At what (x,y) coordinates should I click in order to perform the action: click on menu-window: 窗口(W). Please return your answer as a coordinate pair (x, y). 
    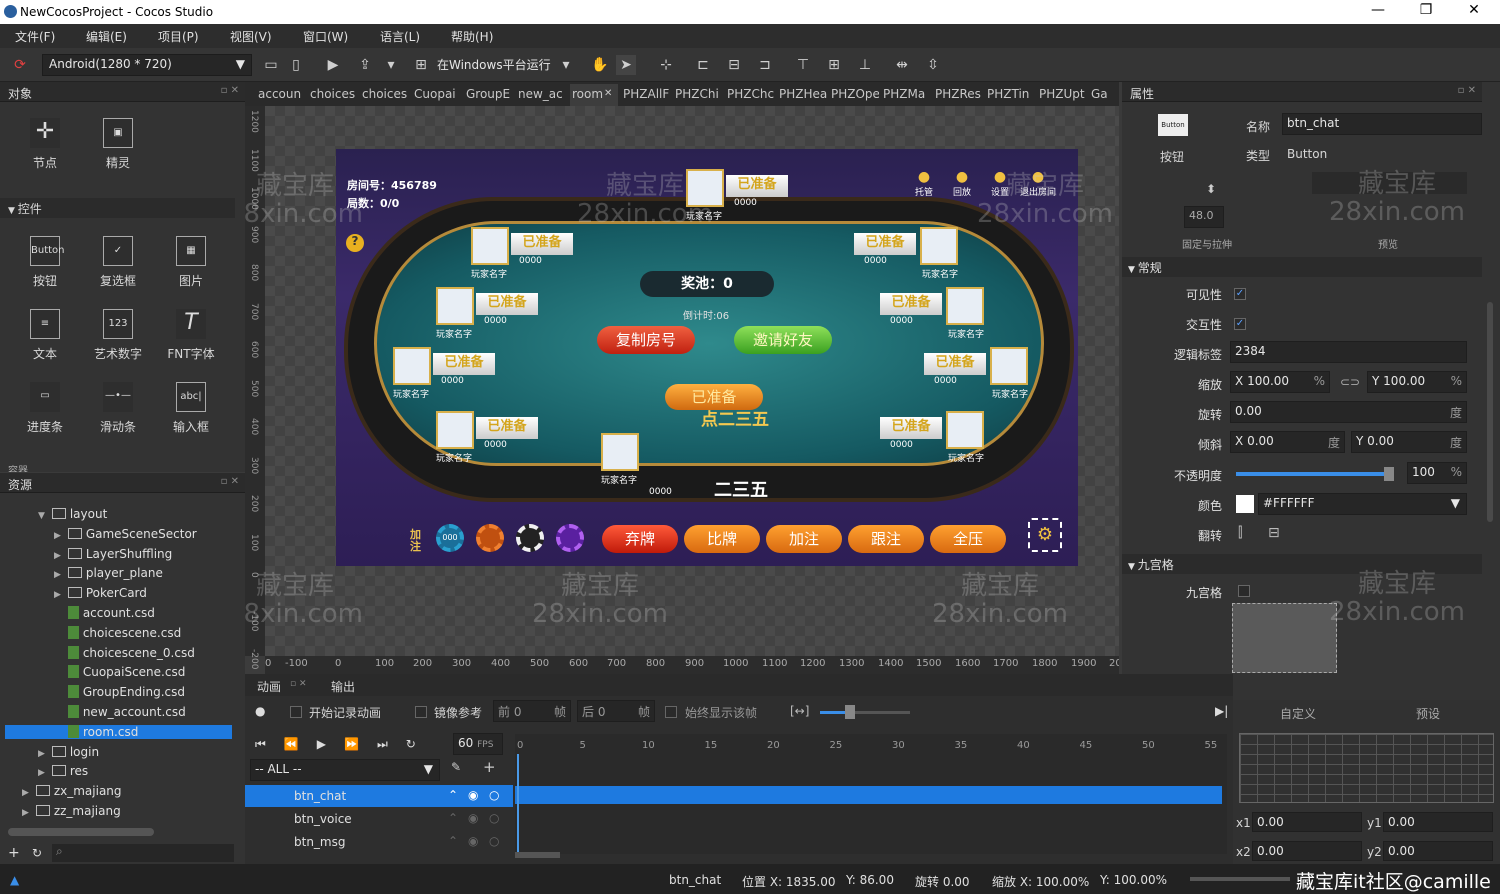
    Looking at the image, I should click on (325, 36).